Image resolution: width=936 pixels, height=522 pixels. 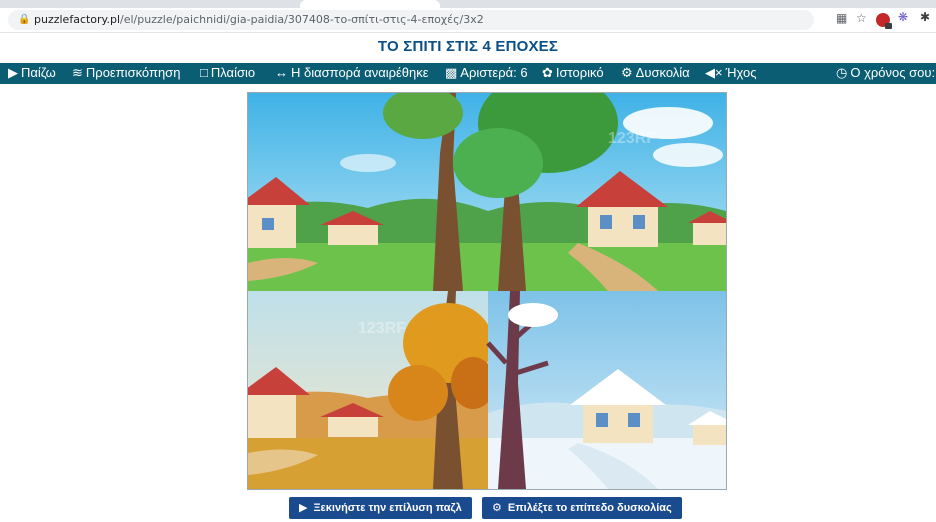 What do you see at coordinates (204, 72) in the screenshot?
I see `square-icon: □` at bounding box center [204, 72].